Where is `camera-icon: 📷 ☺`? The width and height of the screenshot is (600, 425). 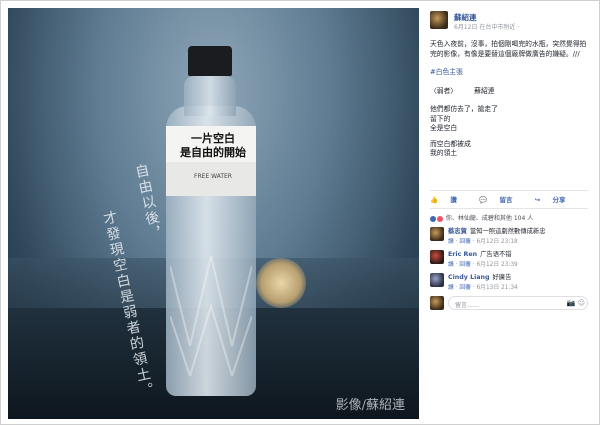
camera-icon: 📷 ☺ is located at coordinates (576, 303).